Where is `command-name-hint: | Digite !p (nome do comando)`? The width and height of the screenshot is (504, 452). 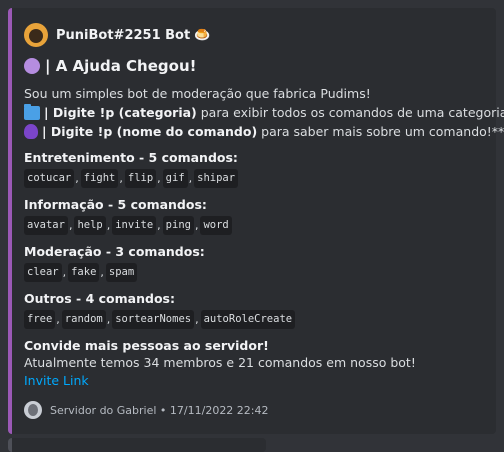 command-name-hint: | Digite !p (nome do comando) is located at coordinates (150, 131).